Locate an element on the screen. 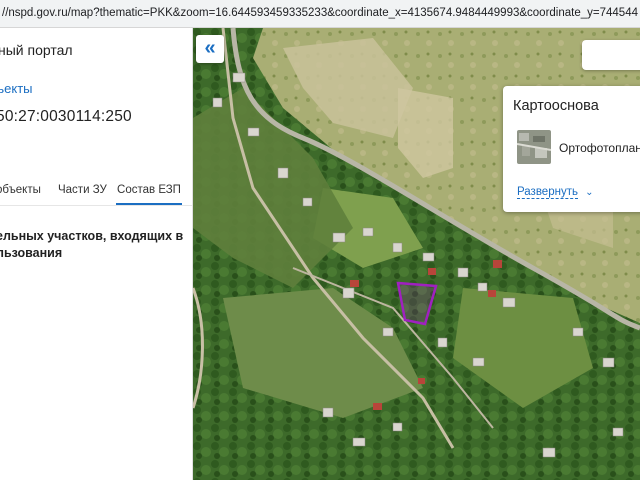  collapse-panel-button: « is located at coordinates (210, 49).